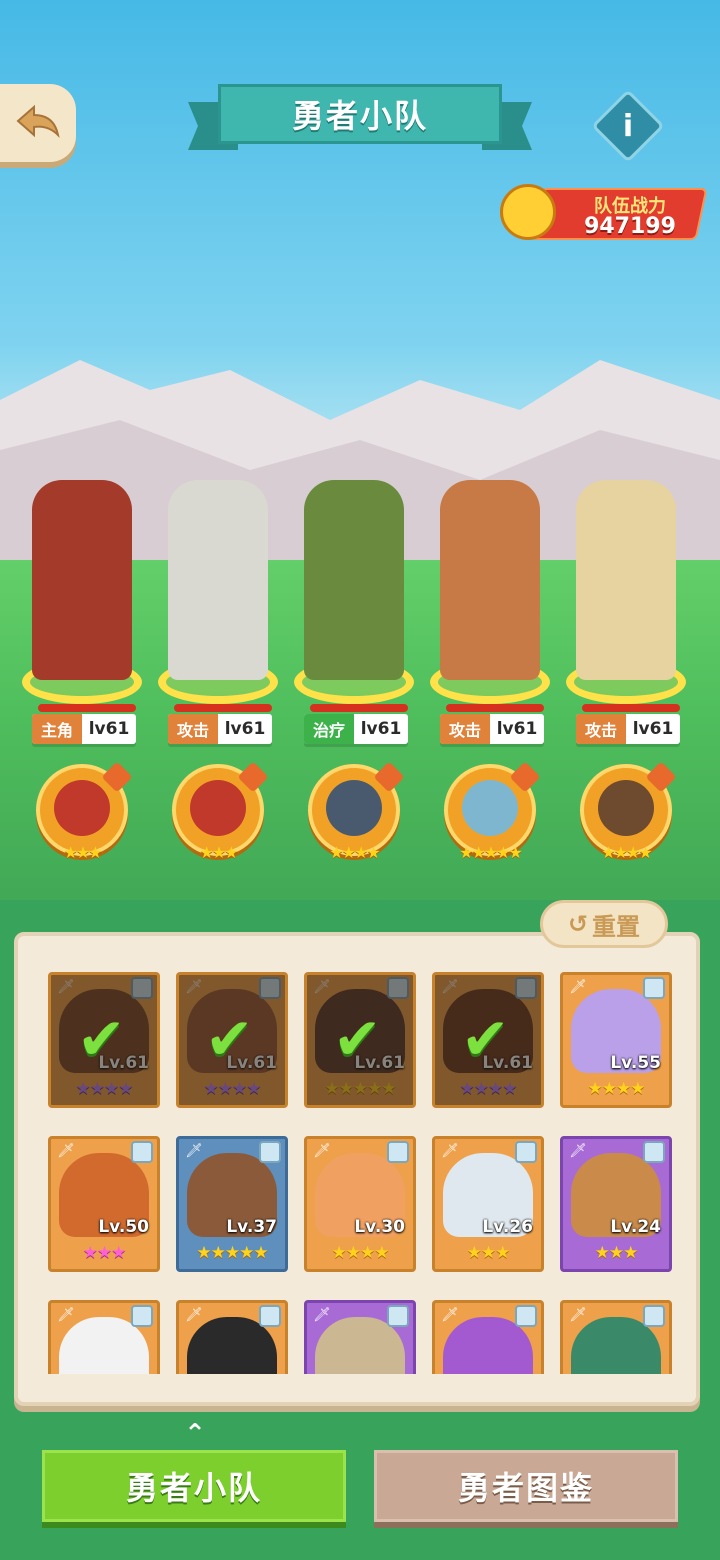 This screenshot has height=1560, width=720. What do you see at coordinates (356, 729) in the screenshot?
I see `hero-tag: 治疗 lv61` at bounding box center [356, 729].